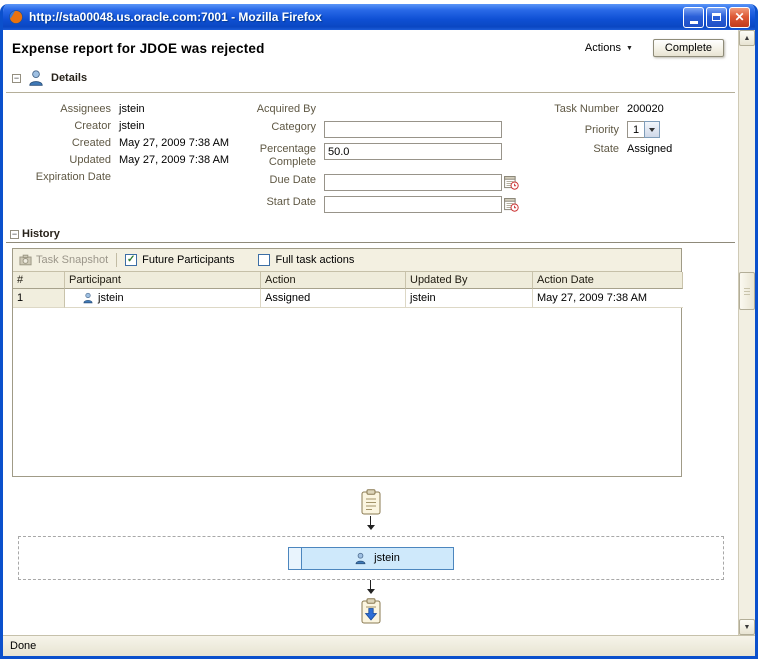 The image size is (758, 659). What do you see at coordinates (41, 234) in the screenshot?
I see `history-section-title: History` at bounding box center [41, 234].